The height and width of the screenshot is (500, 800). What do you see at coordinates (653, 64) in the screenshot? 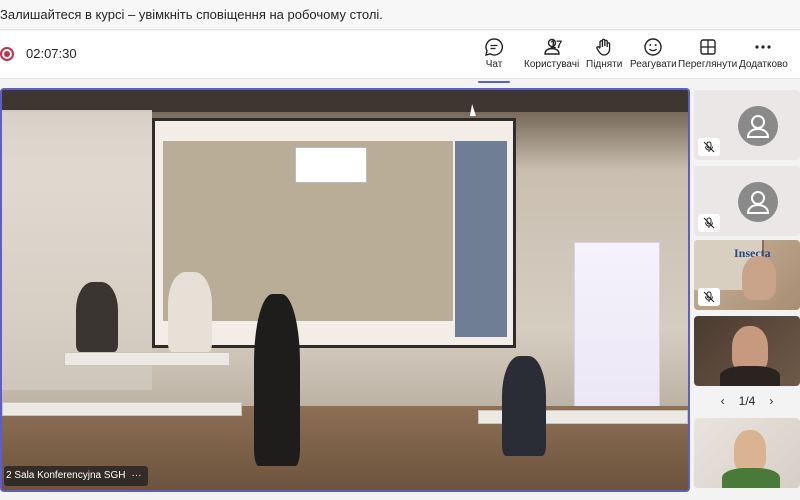
I see `react-label: Реагувати` at bounding box center [653, 64].